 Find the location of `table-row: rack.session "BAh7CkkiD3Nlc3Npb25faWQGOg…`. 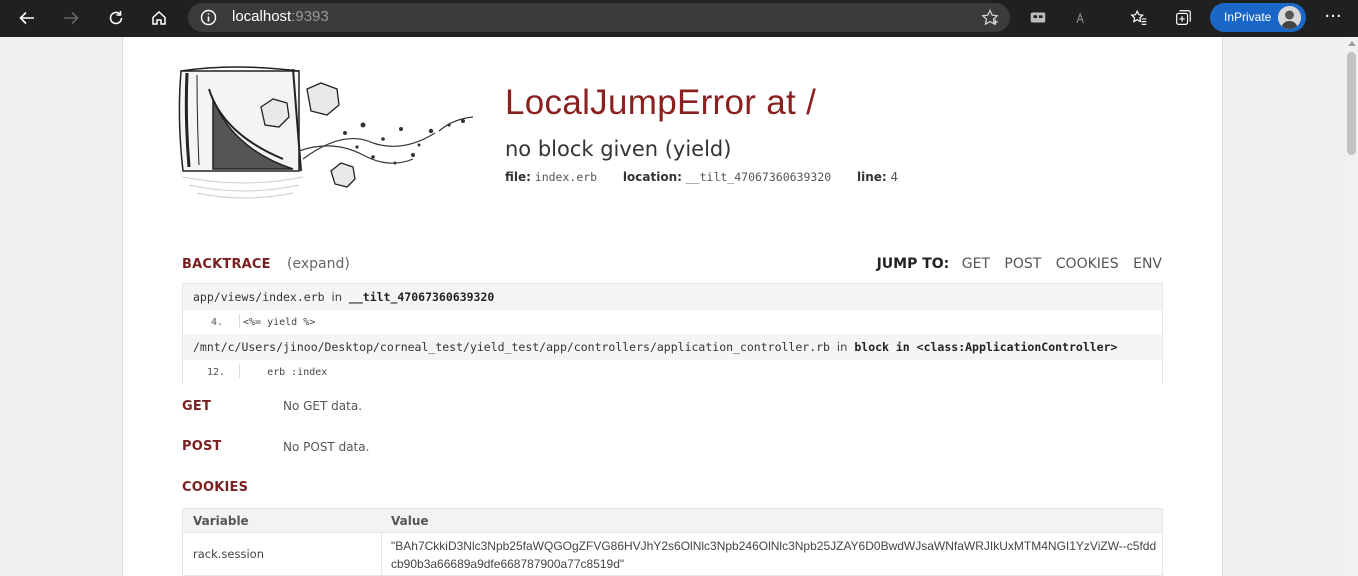

table-row: rack.session "BAh7CkkiD3Nlc3Npb25faWQGOg… is located at coordinates (672, 554).